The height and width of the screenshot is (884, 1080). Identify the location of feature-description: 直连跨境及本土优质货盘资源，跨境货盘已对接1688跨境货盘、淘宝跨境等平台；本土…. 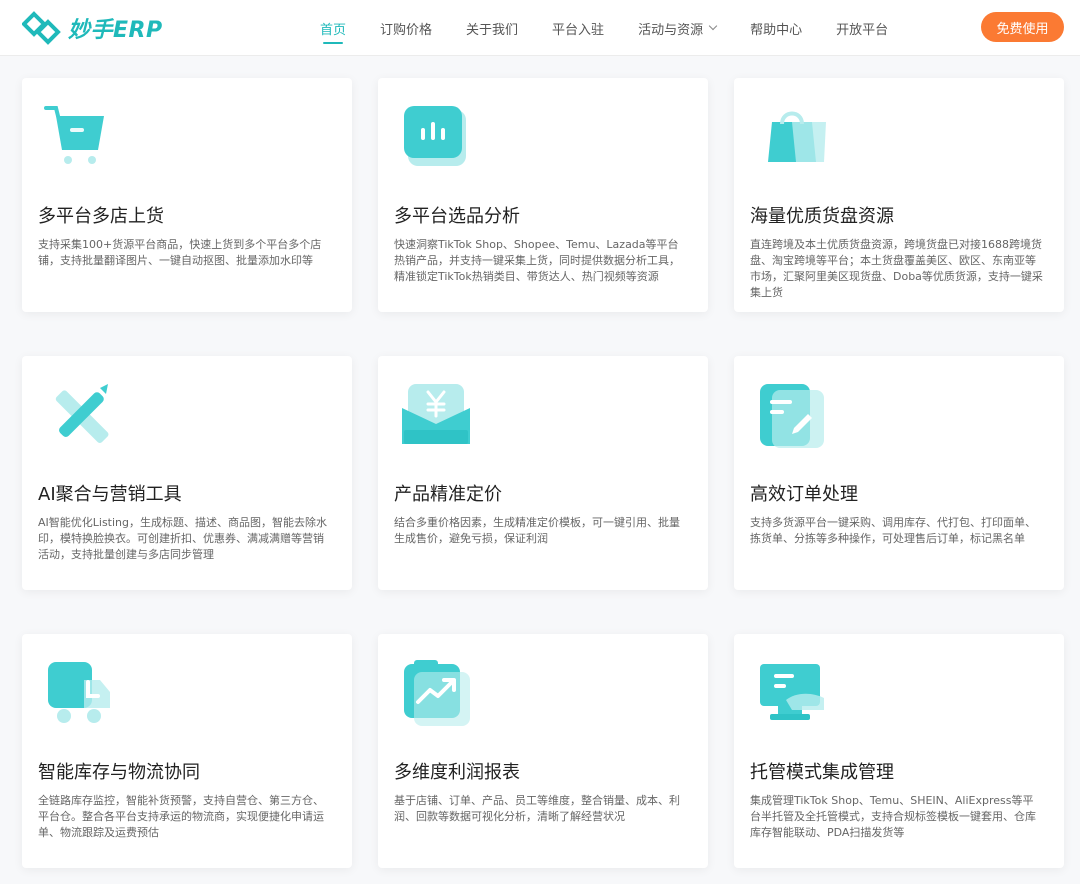
(896, 268).